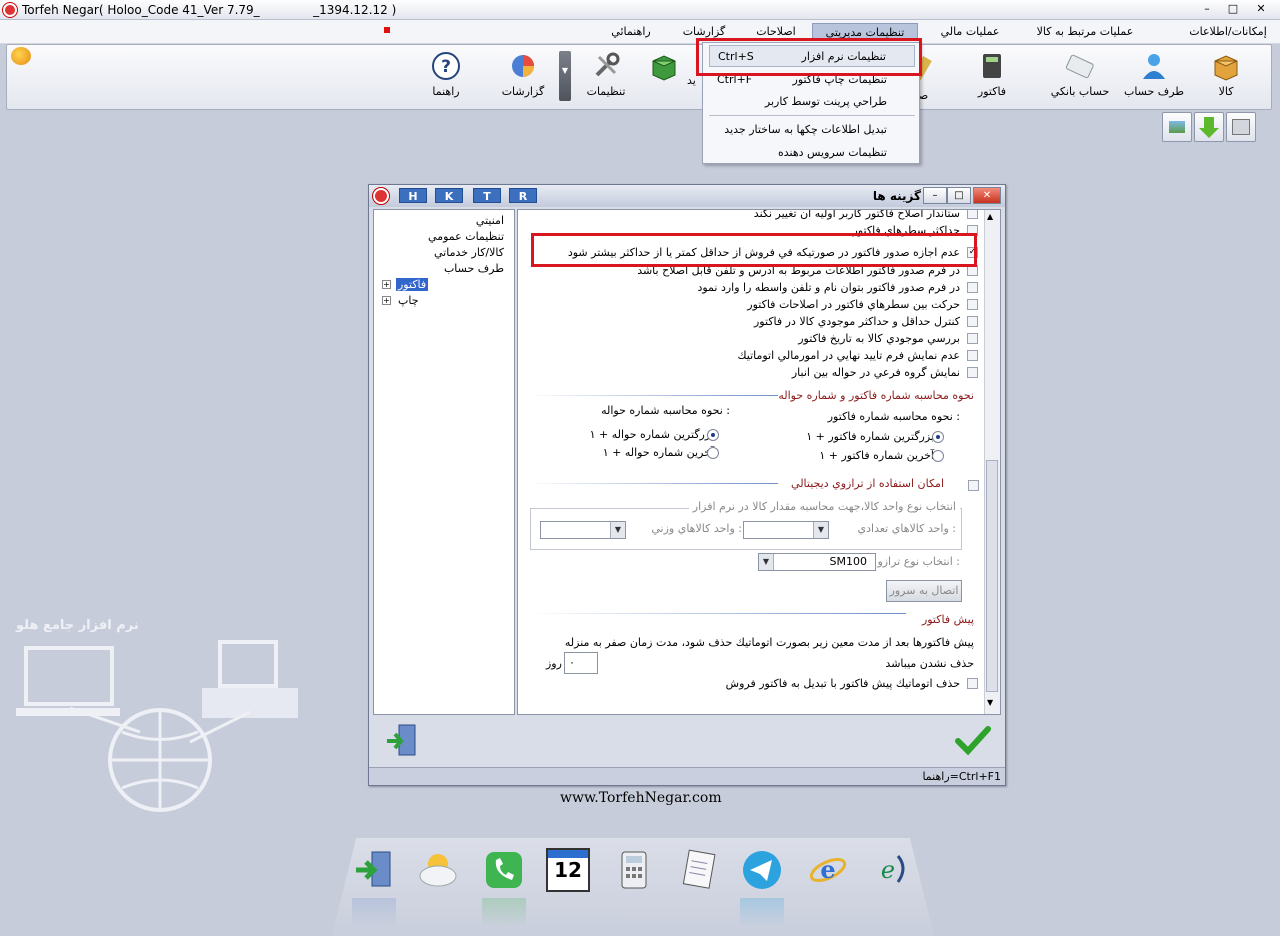  I want to click on dialog-maximize-button: □, so click(959, 195).